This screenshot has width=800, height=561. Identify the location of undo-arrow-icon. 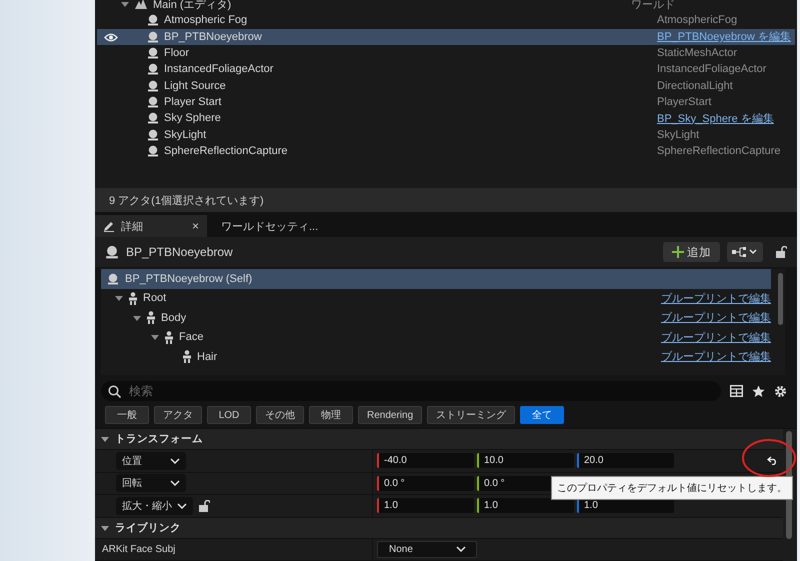
(772, 461).